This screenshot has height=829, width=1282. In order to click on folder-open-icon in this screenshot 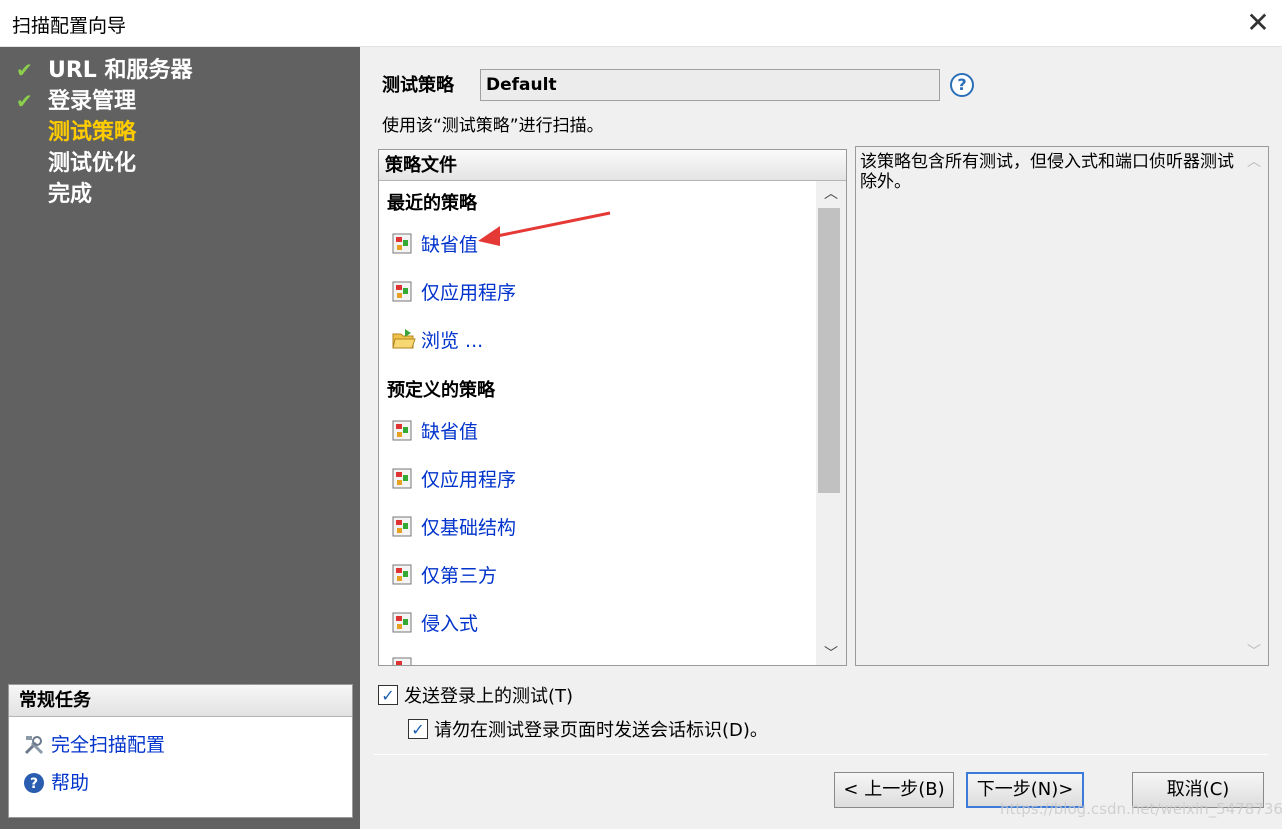, I will do `click(403, 339)`.